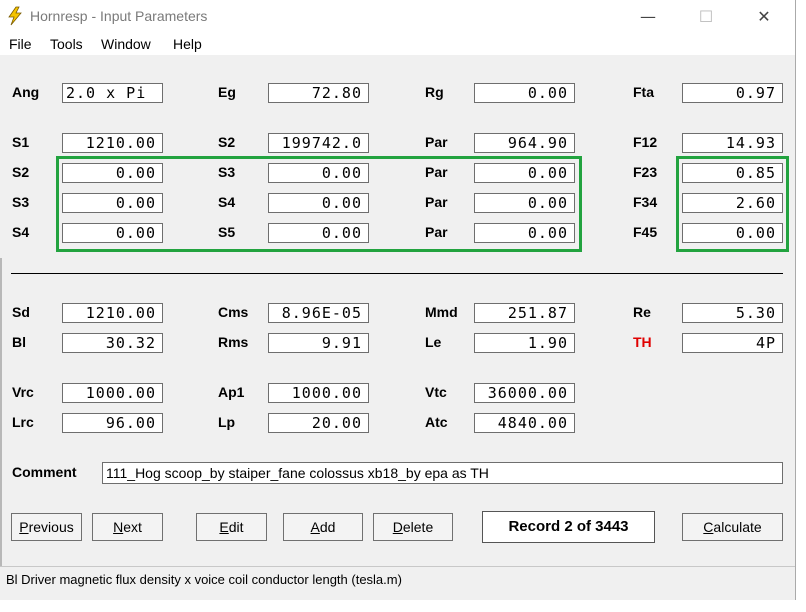  What do you see at coordinates (233, 312) in the screenshot?
I see `label-cms: Cms` at bounding box center [233, 312].